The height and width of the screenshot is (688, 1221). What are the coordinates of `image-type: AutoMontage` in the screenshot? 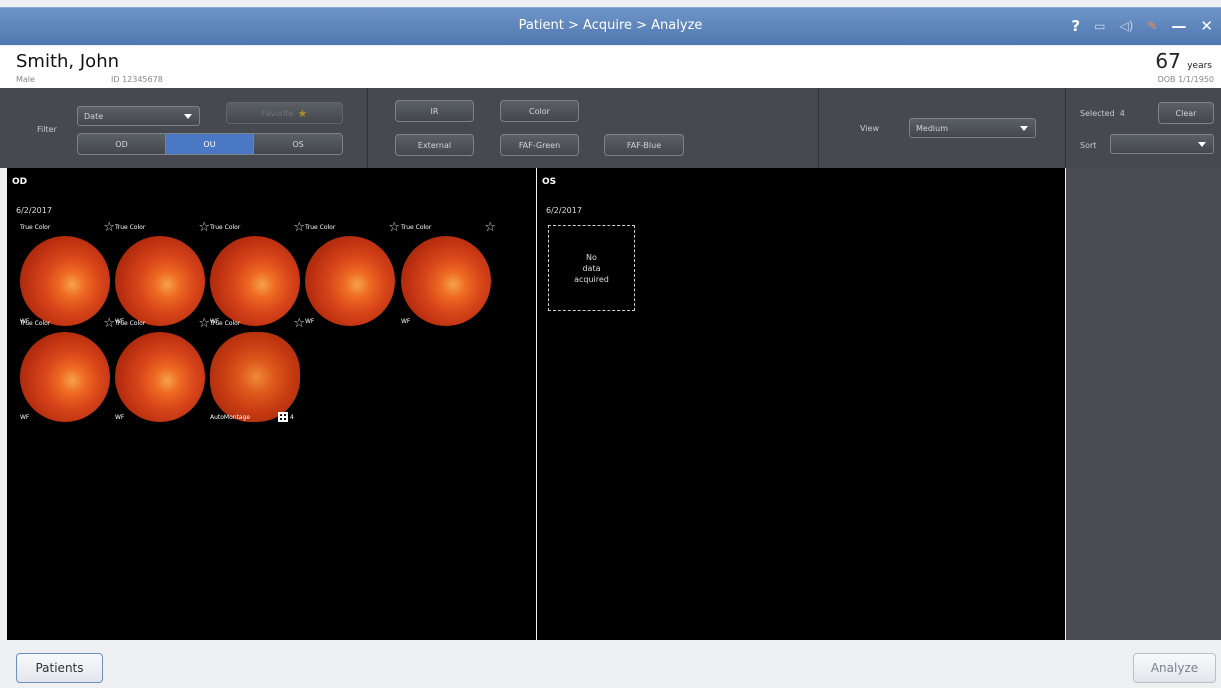 It's located at (230, 417).